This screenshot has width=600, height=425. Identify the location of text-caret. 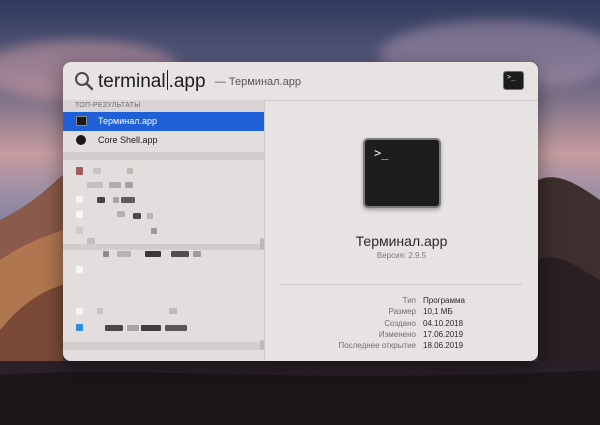
(167, 80).